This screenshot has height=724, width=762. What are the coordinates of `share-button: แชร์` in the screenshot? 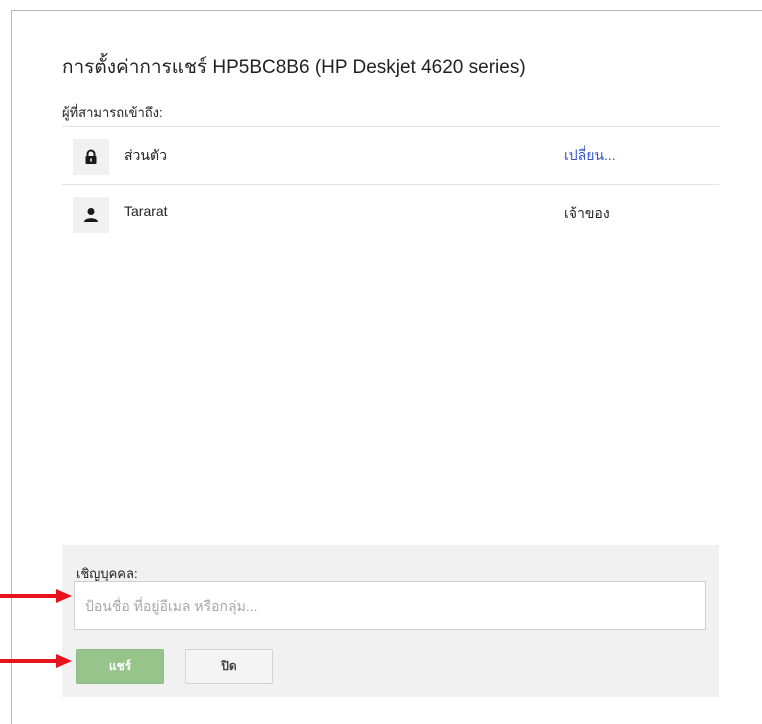 It's located at (120, 666).